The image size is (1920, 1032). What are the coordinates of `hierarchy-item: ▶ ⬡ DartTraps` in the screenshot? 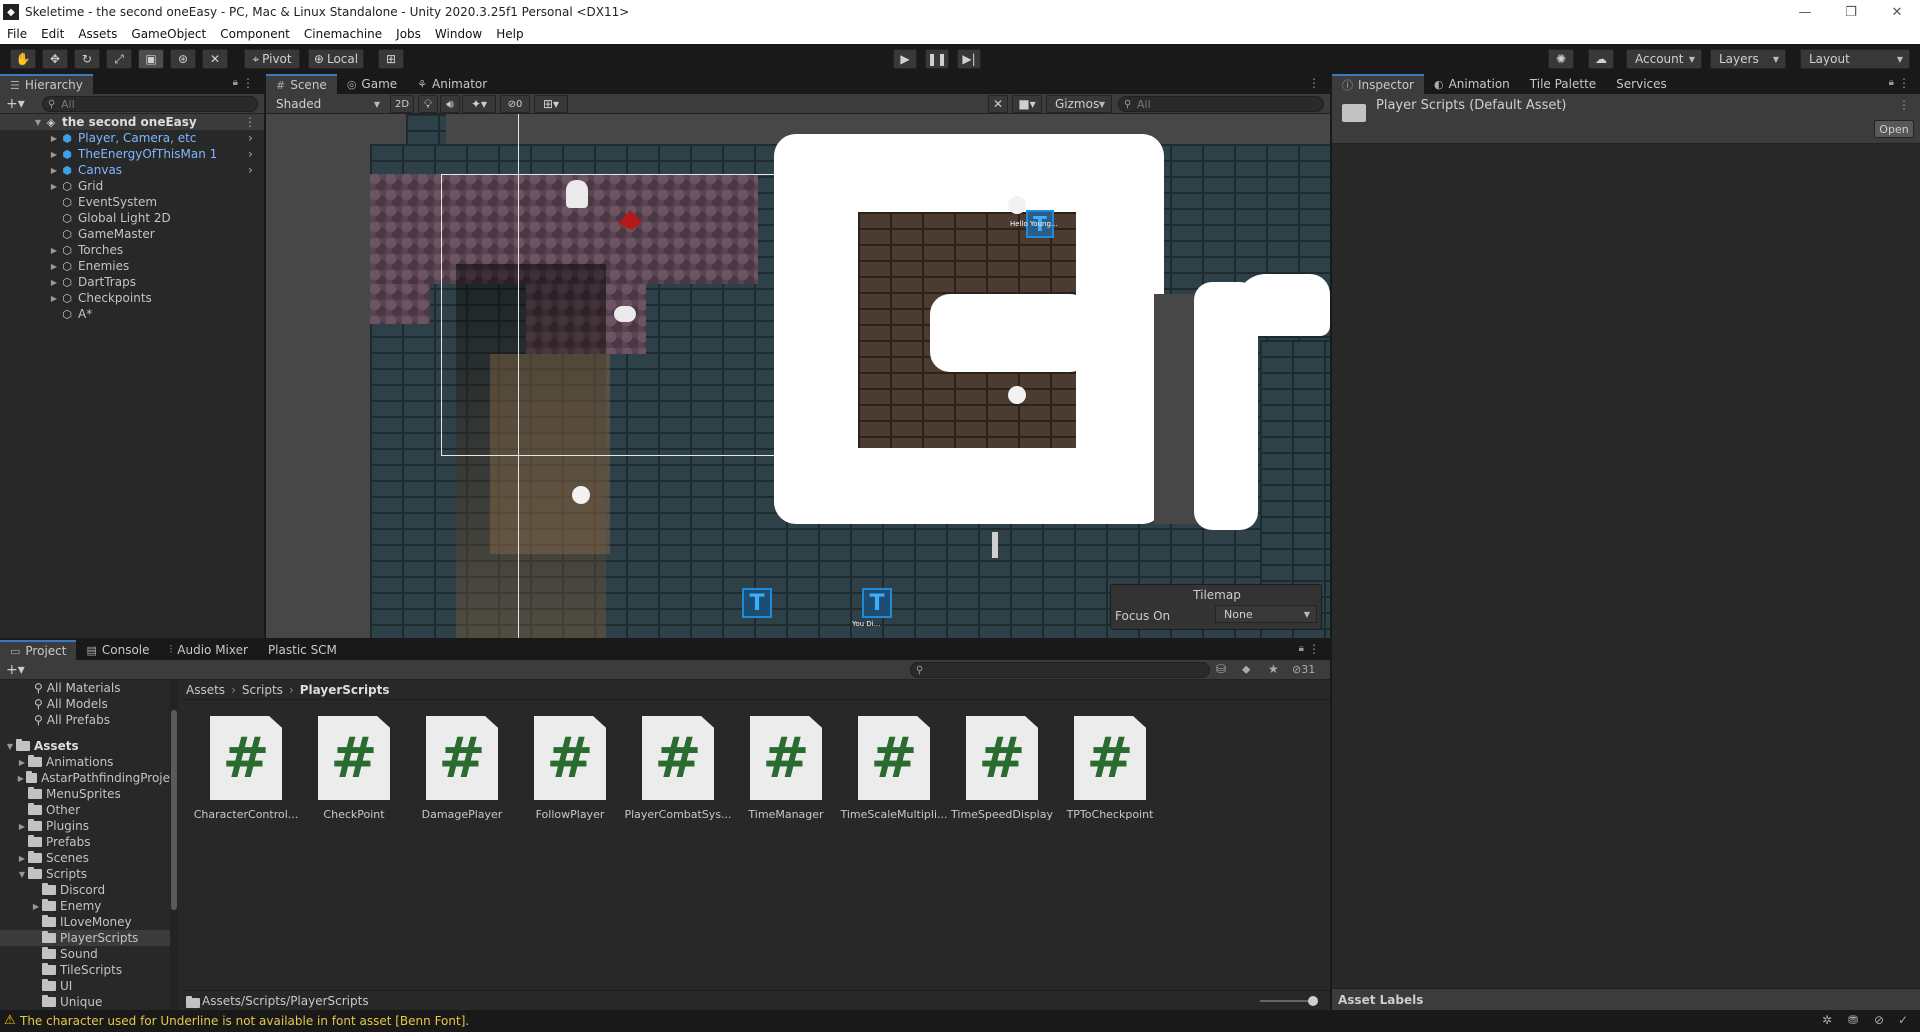 It's located at (68, 282).